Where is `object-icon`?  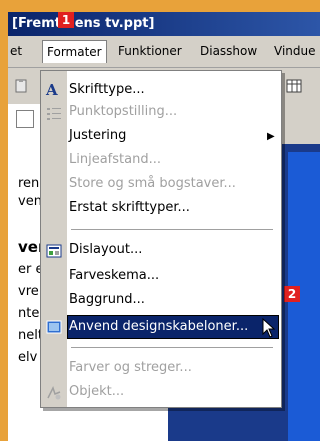 object-icon is located at coordinates (54, 393).